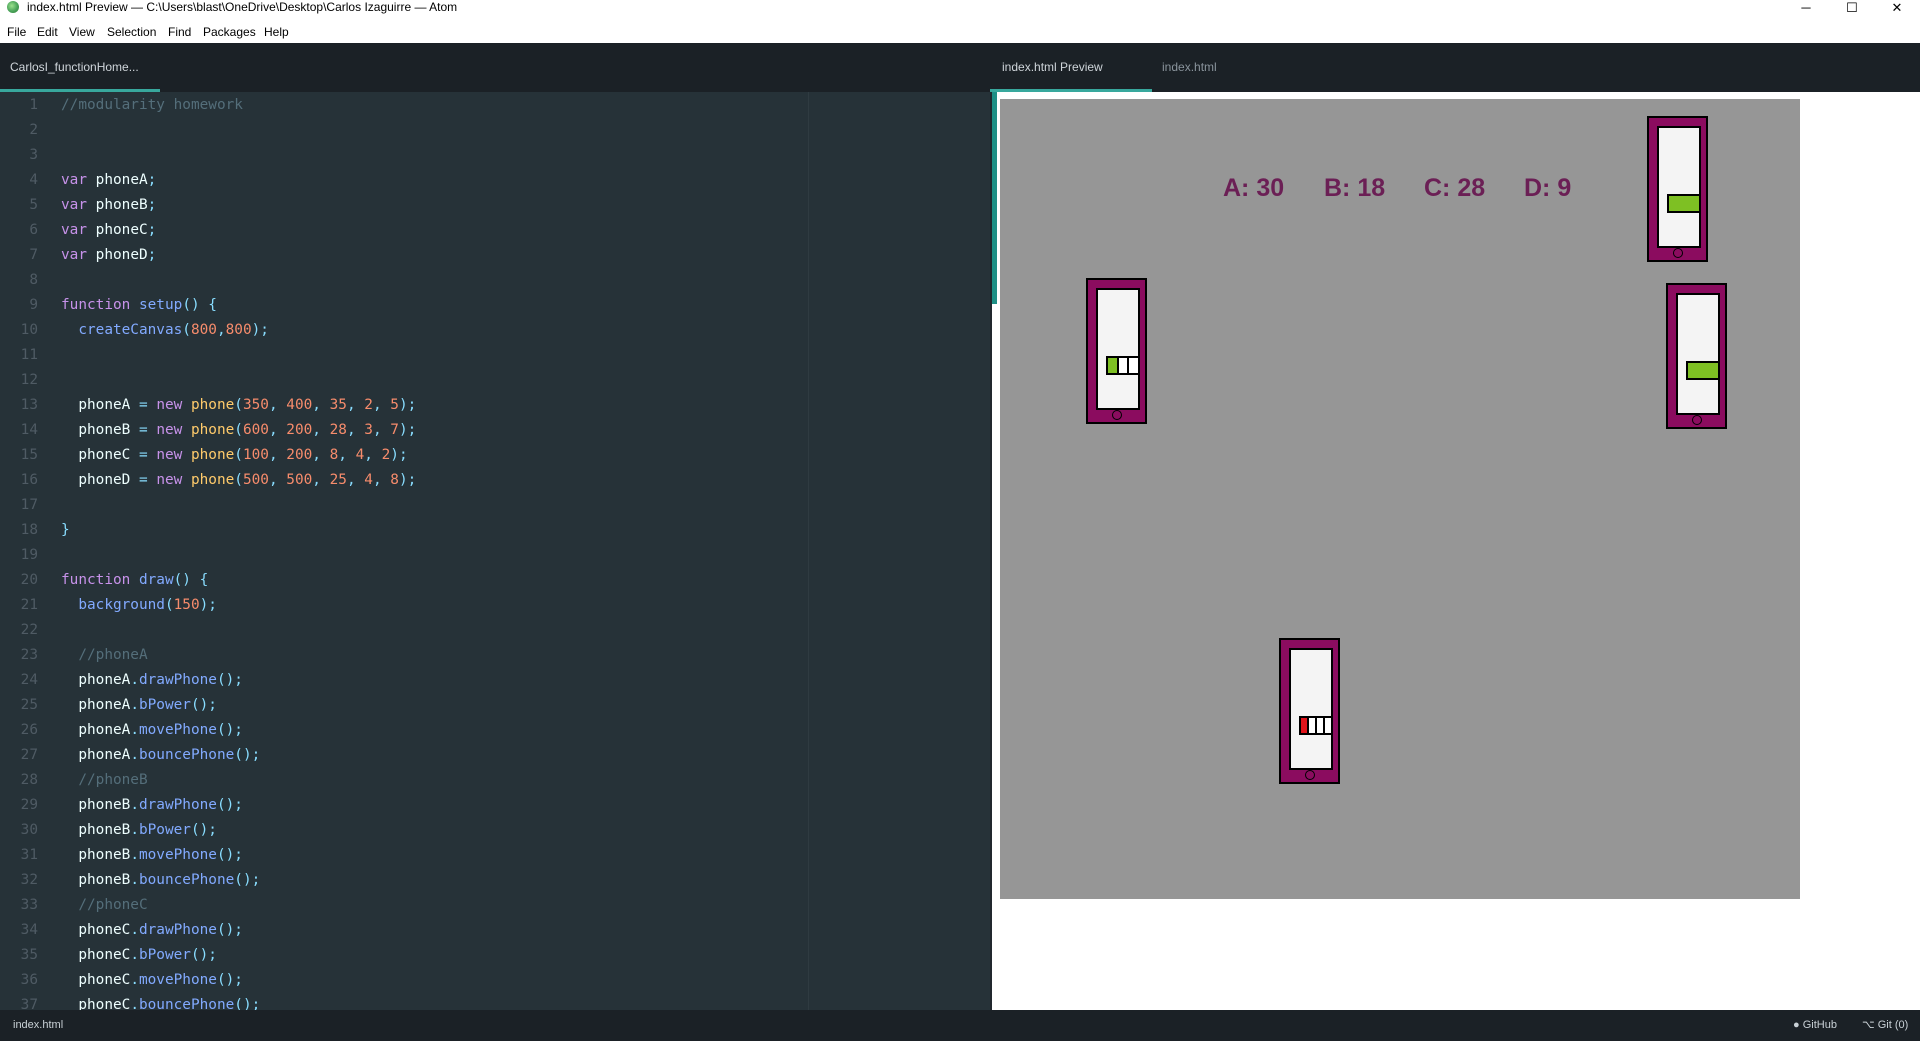 The width and height of the screenshot is (1920, 1041). What do you see at coordinates (495, 530) in the screenshot?
I see `code-line: 18}` at bounding box center [495, 530].